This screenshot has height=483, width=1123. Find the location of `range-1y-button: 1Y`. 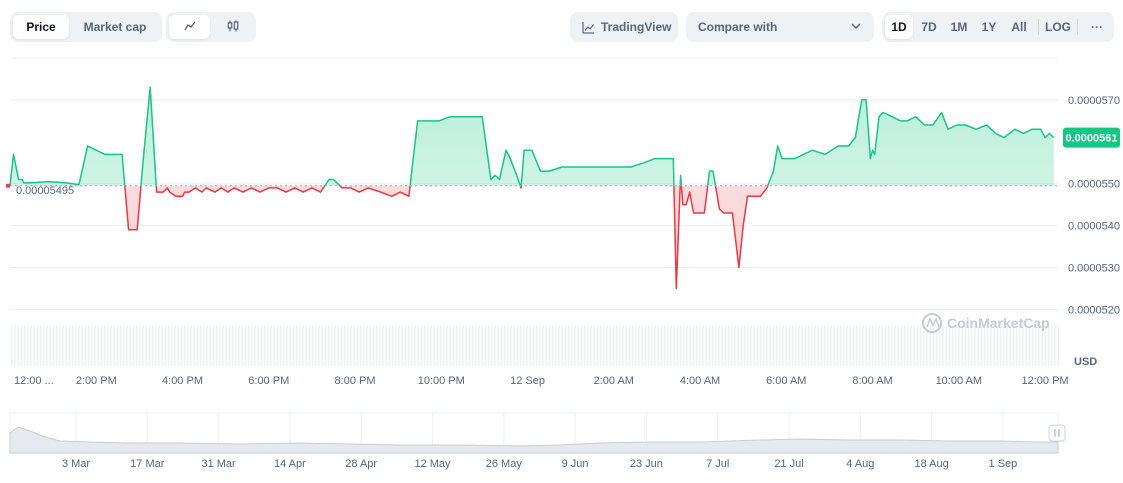

range-1y-button: 1Y is located at coordinates (989, 27).